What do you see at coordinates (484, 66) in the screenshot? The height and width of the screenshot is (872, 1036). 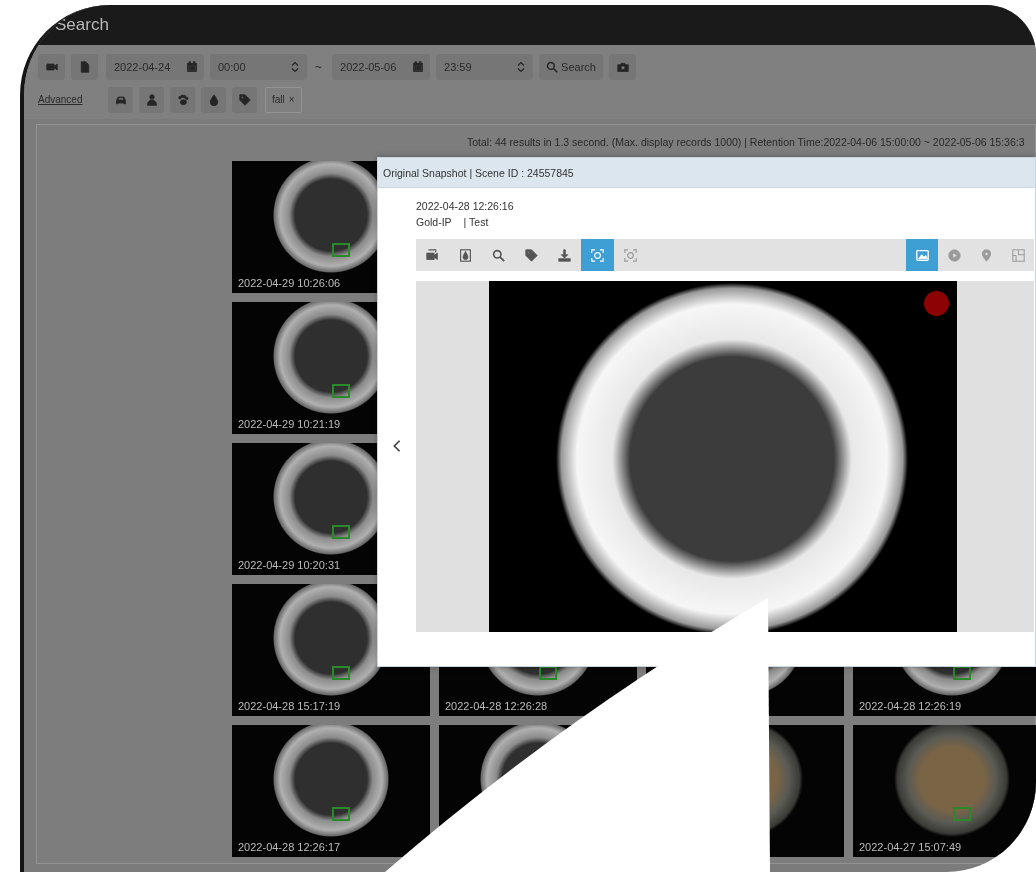 I see `time-field: 23:59` at bounding box center [484, 66].